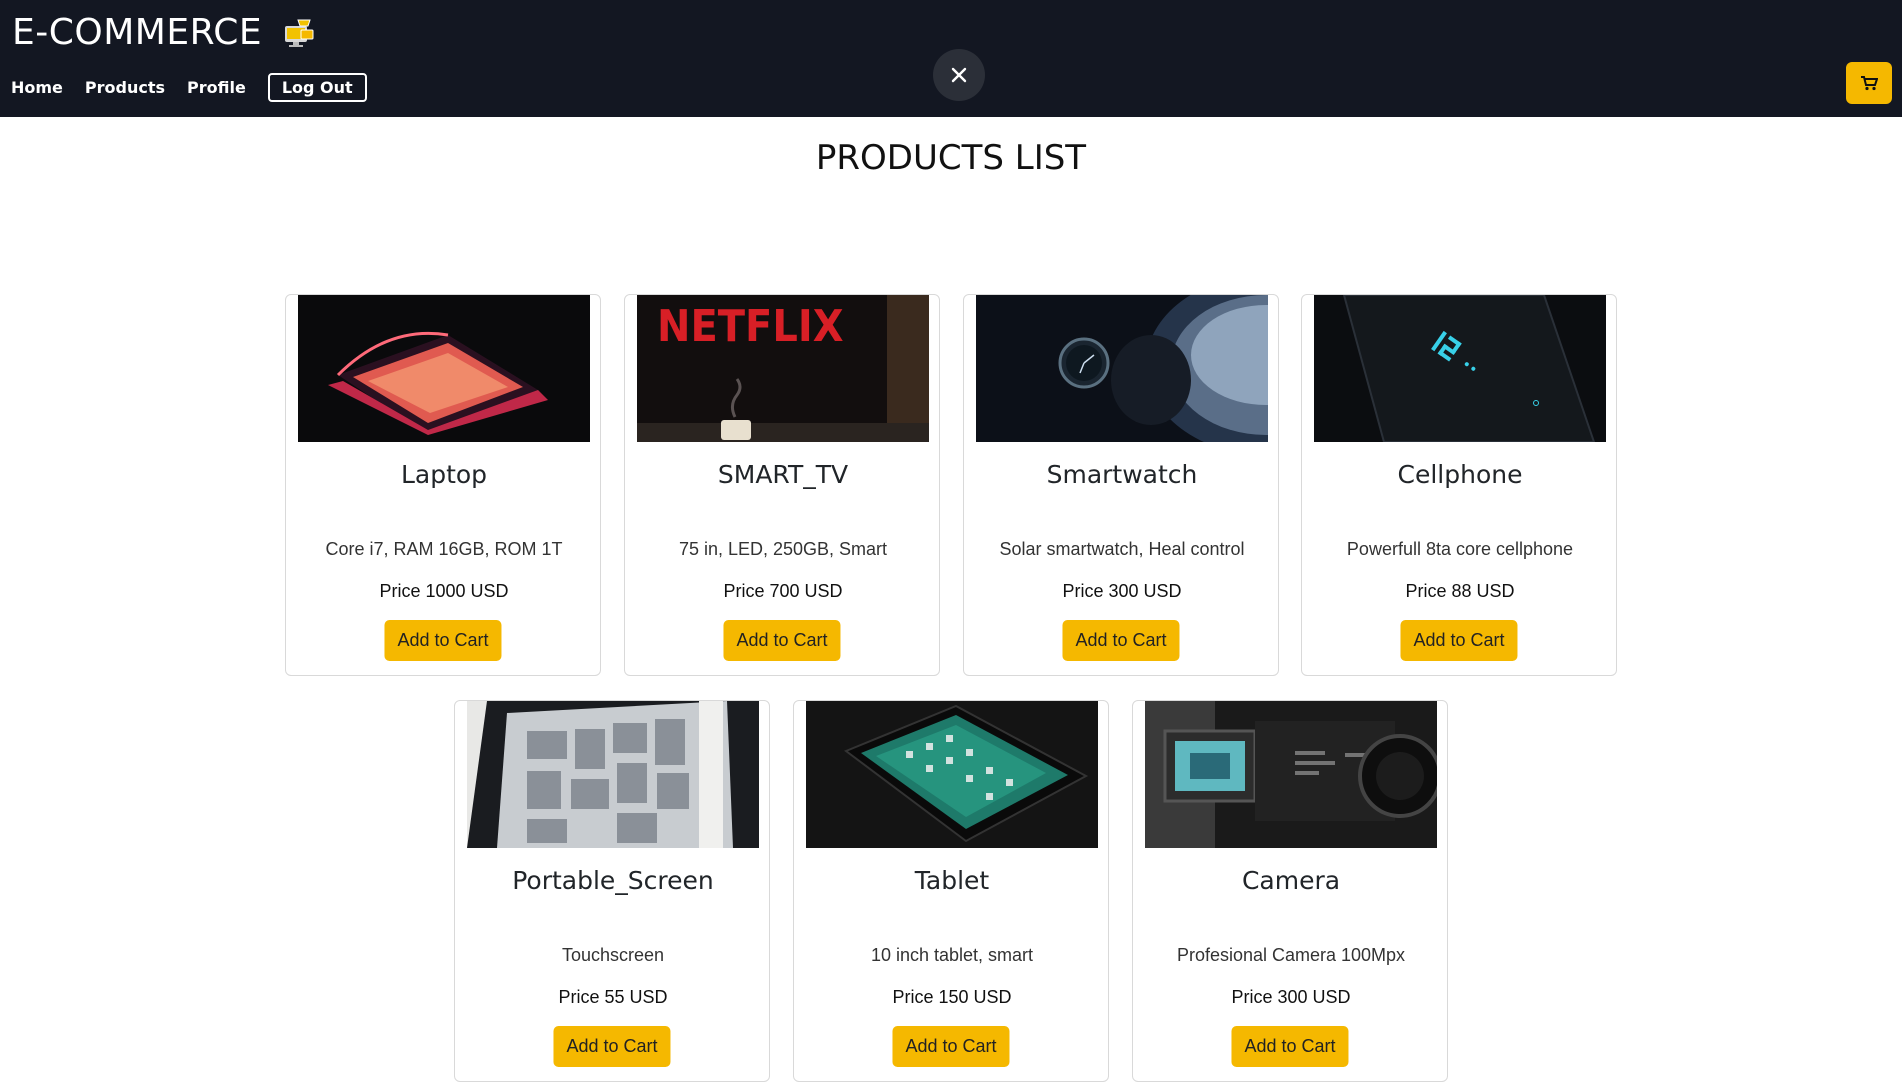  What do you see at coordinates (137, 32) in the screenshot?
I see `brand-title: E-COMMERCE` at bounding box center [137, 32].